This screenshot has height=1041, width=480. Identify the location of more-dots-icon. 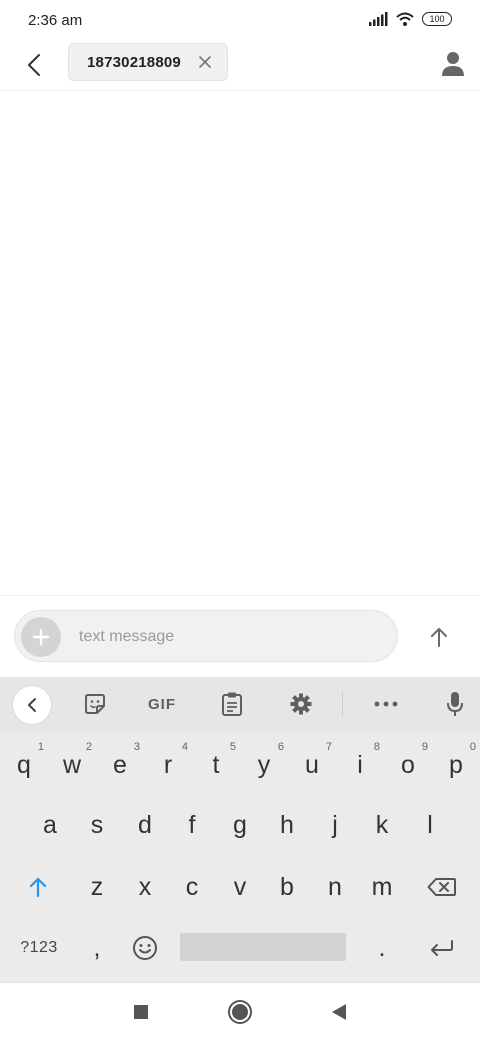
(386, 704).